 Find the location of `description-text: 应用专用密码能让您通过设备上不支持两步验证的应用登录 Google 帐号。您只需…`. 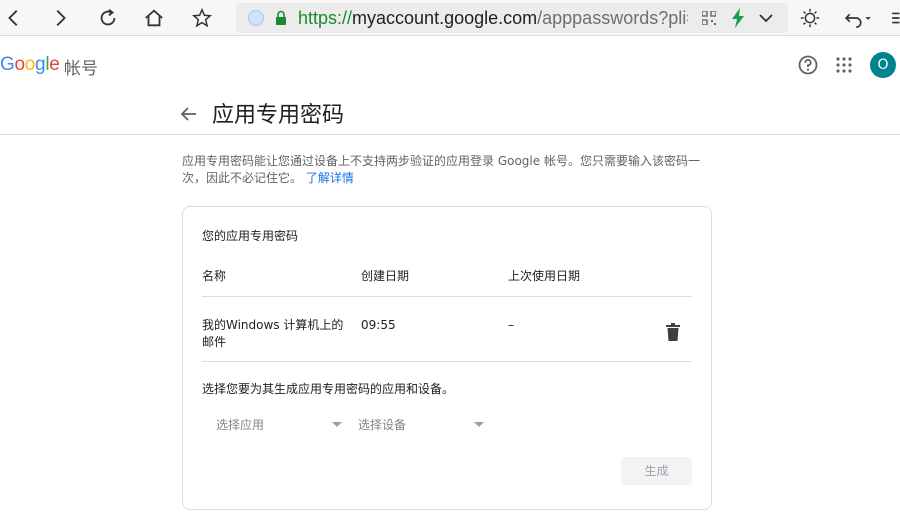

description-text: 应用专用密码能让您通过设备上不支持两步验证的应用登录 Google 帐号。您只需… is located at coordinates (441, 169).